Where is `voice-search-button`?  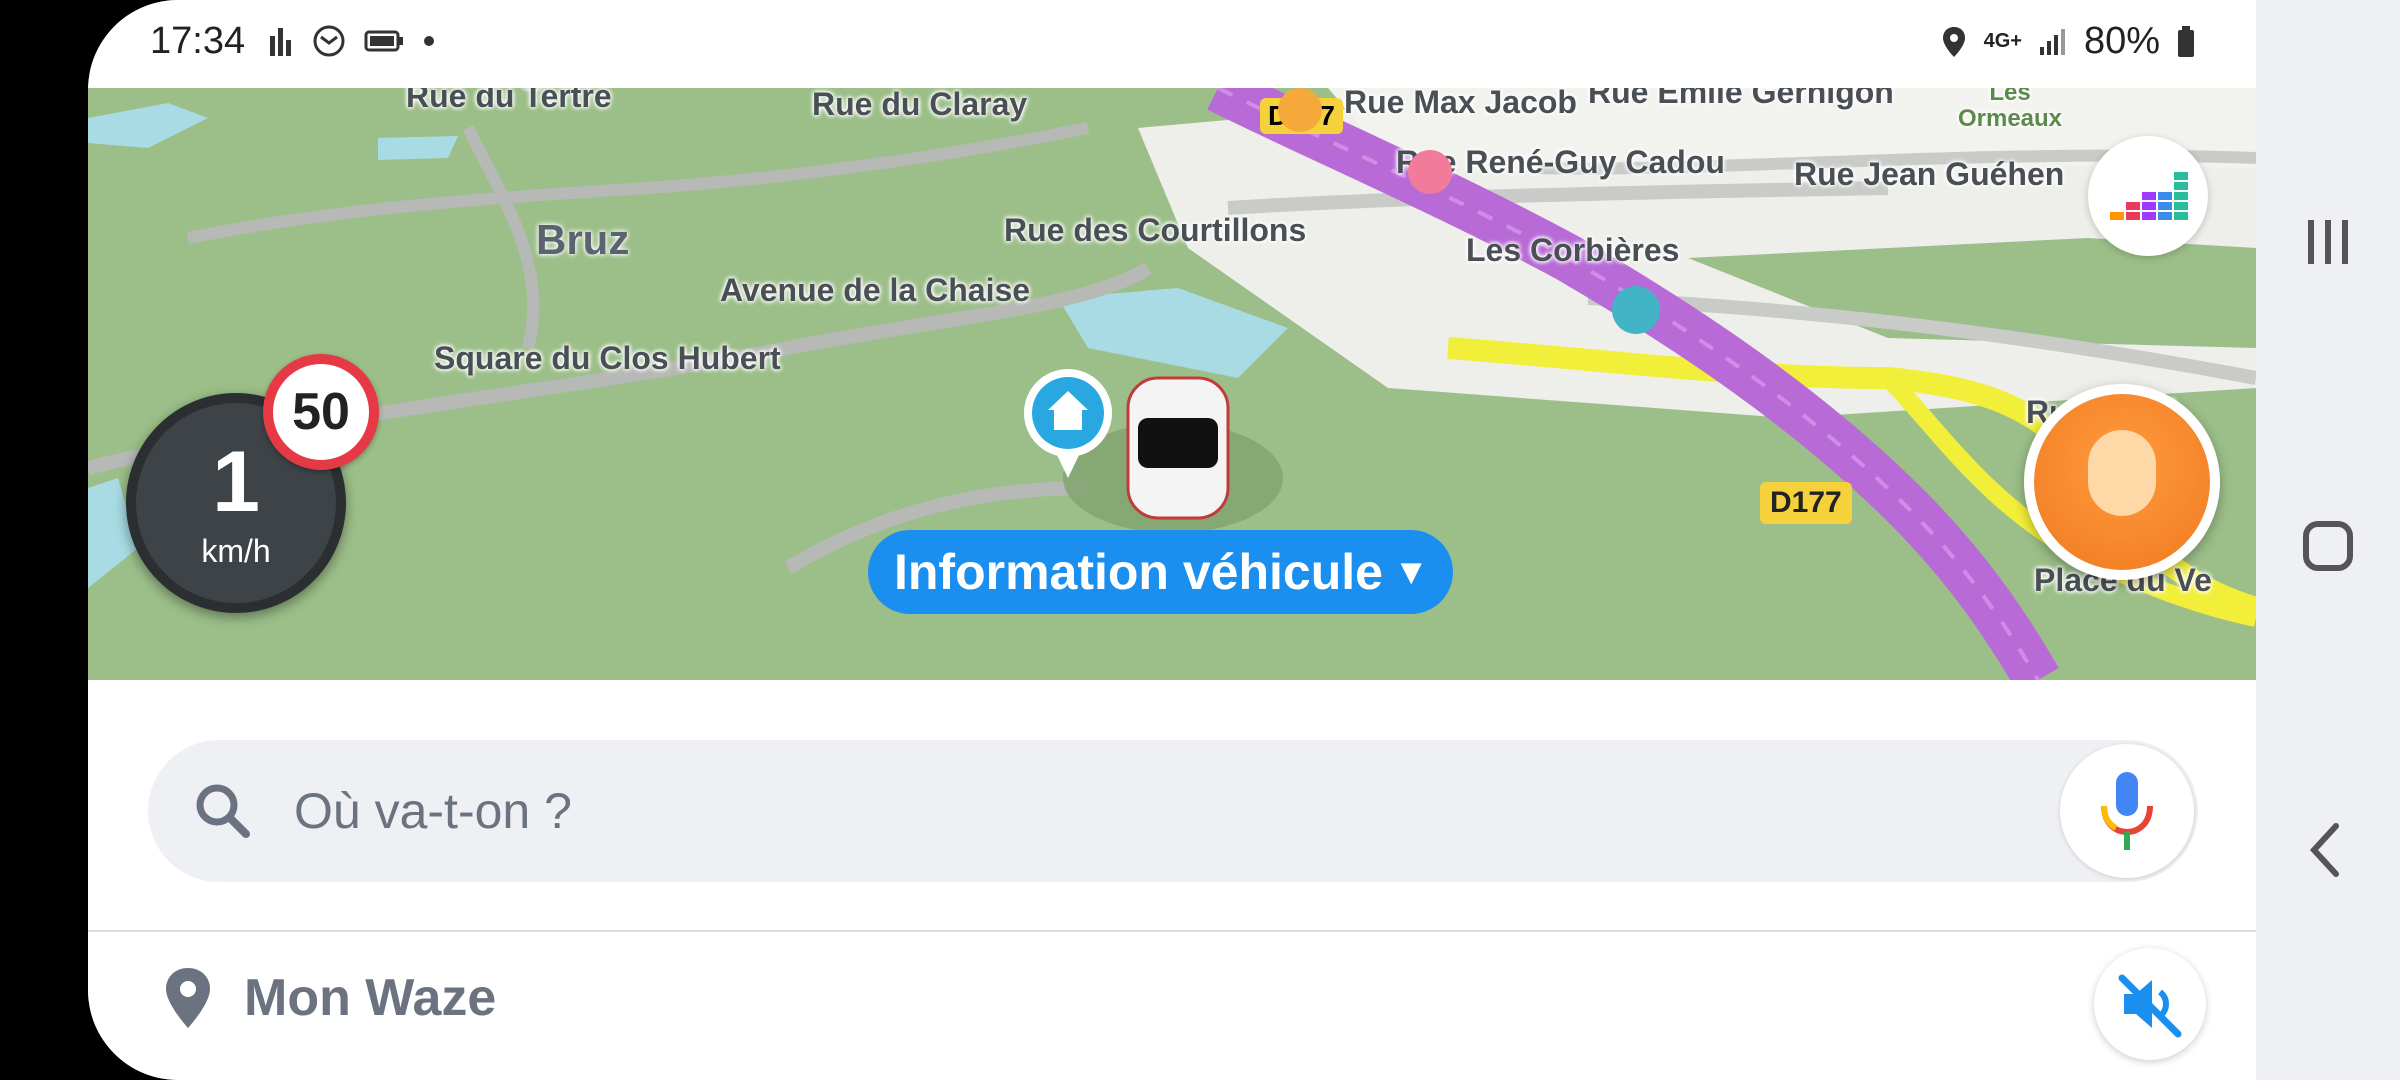
voice-search-button is located at coordinates (2127, 811).